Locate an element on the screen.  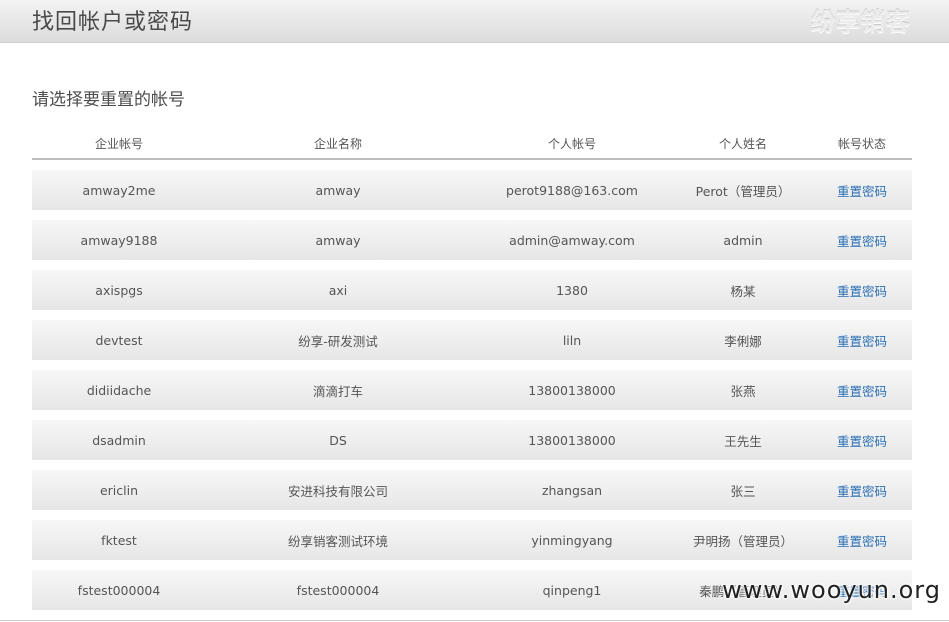
personal-account-cell: zhangsan is located at coordinates (572, 490).